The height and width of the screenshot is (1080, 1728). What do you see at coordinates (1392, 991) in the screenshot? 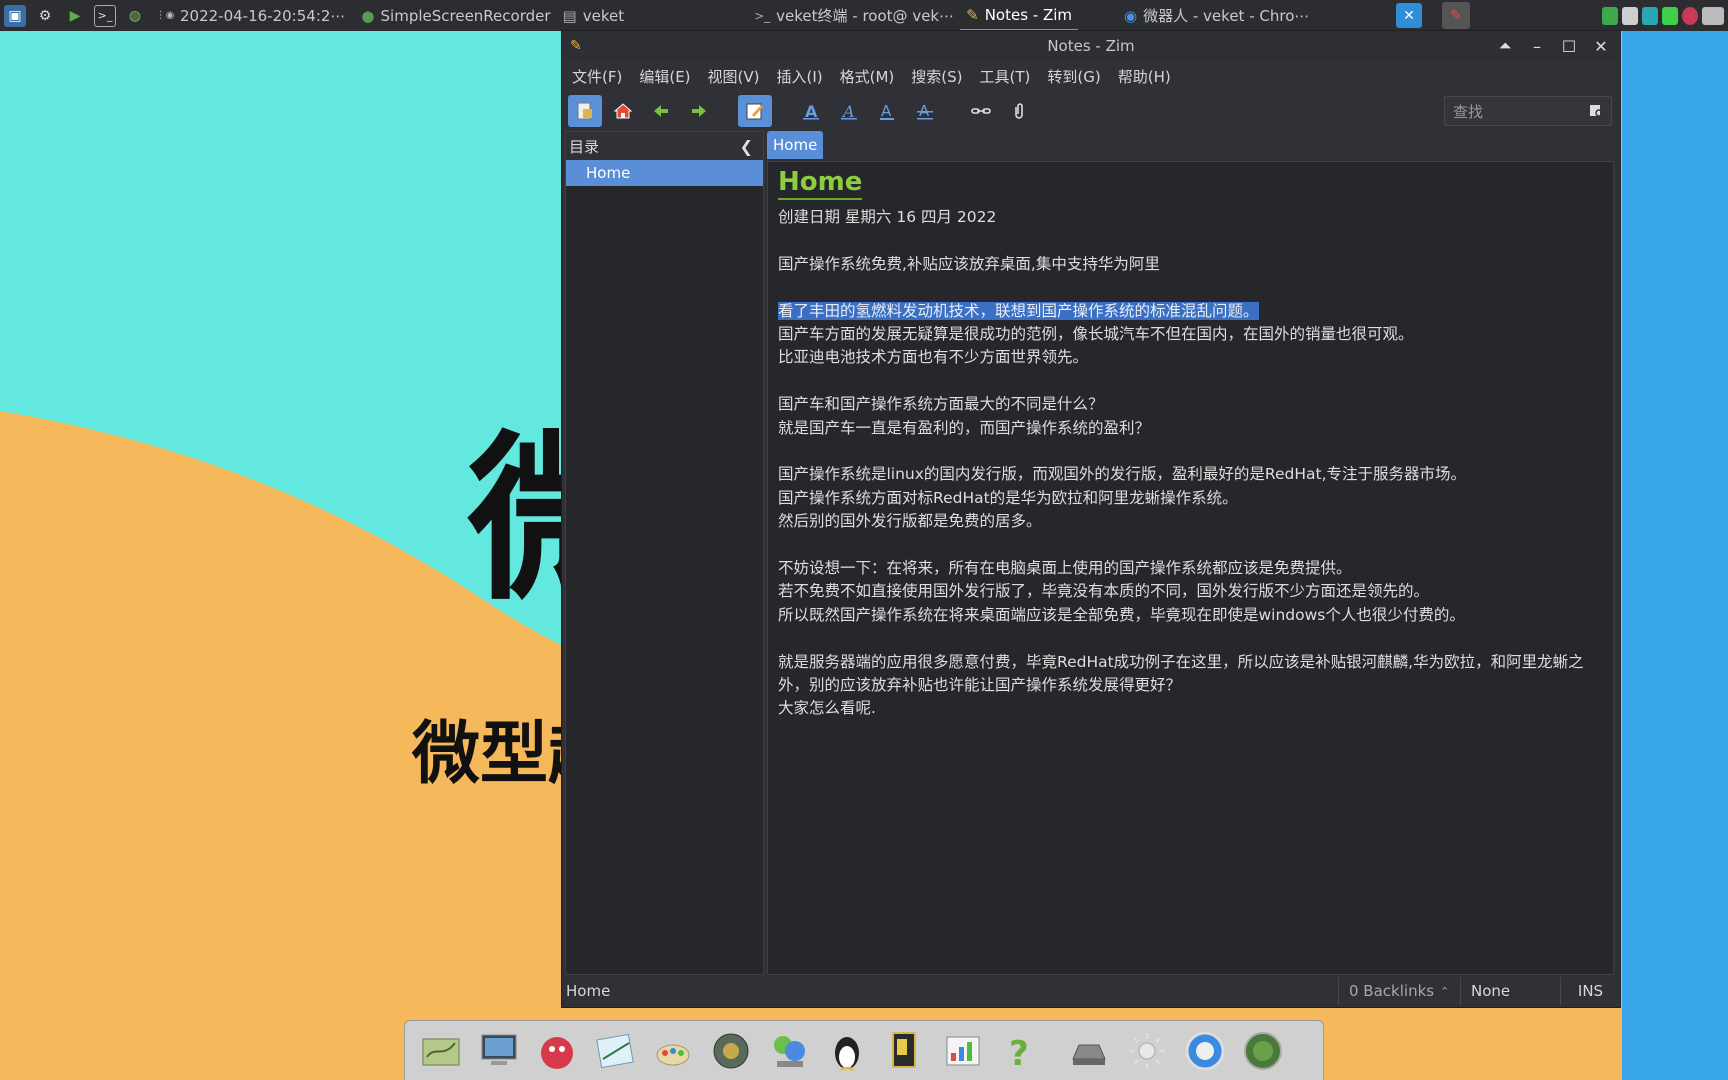
I see `backlinks-label: 0 Backlinks` at bounding box center [1392, 991].